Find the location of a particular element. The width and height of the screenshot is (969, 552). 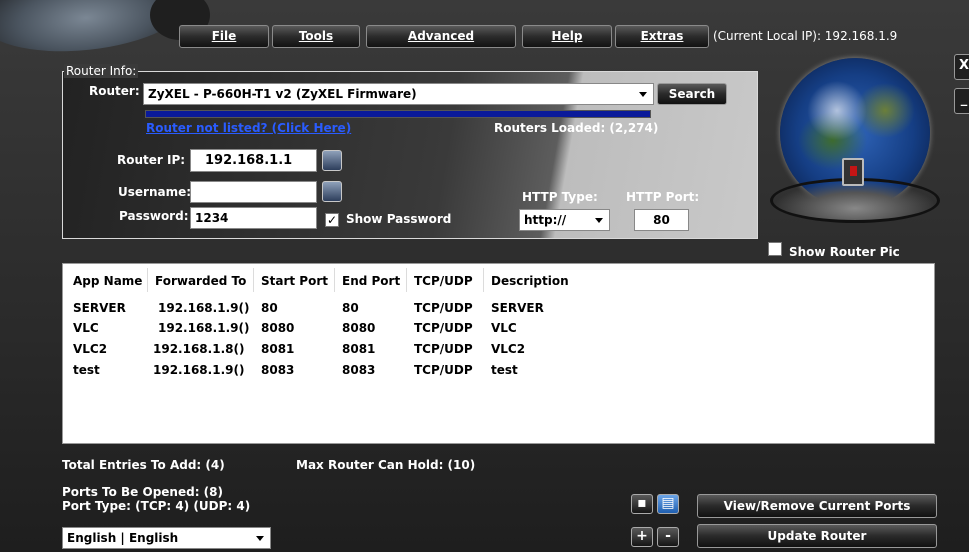

http-type-value: http:// is located at coordinates (545, 220).